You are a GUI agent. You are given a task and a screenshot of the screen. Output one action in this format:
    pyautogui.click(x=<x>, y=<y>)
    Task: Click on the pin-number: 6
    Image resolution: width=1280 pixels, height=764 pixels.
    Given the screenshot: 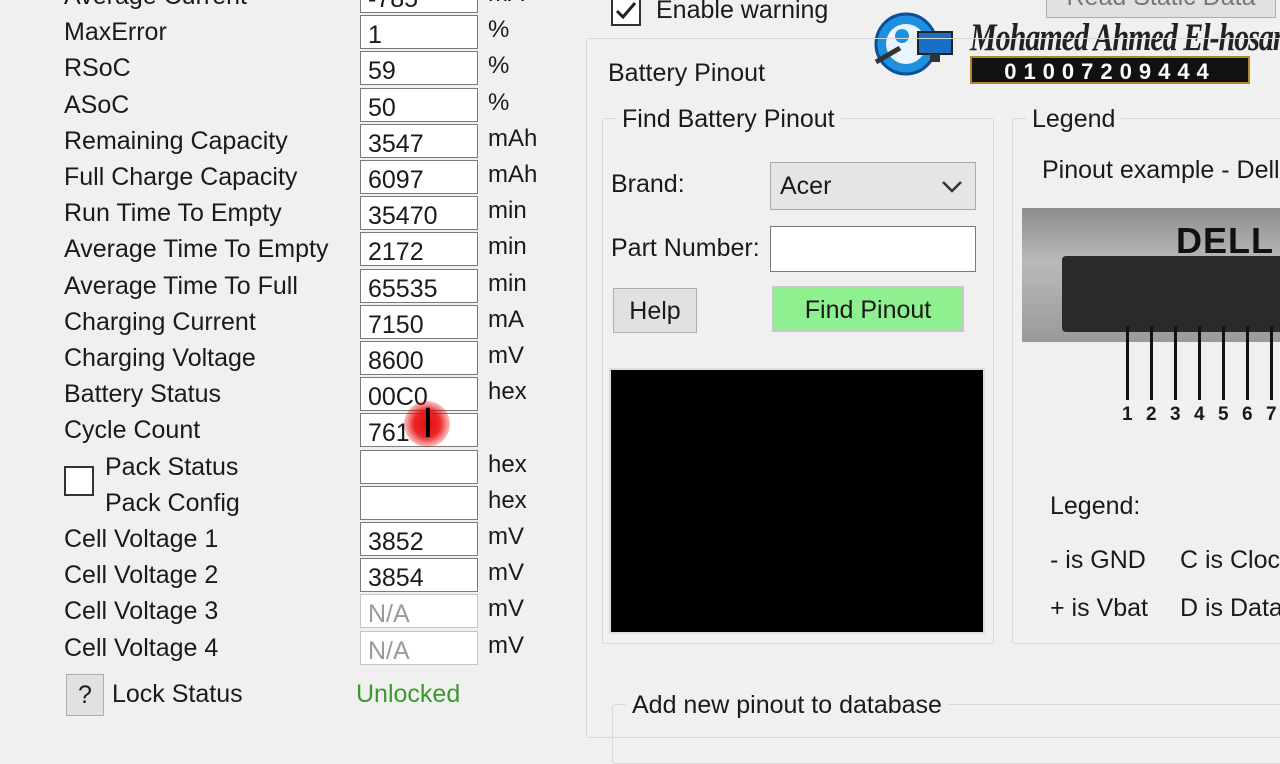 What is the action you would take?
    pyautogui.click(x=1247, y=414)
    